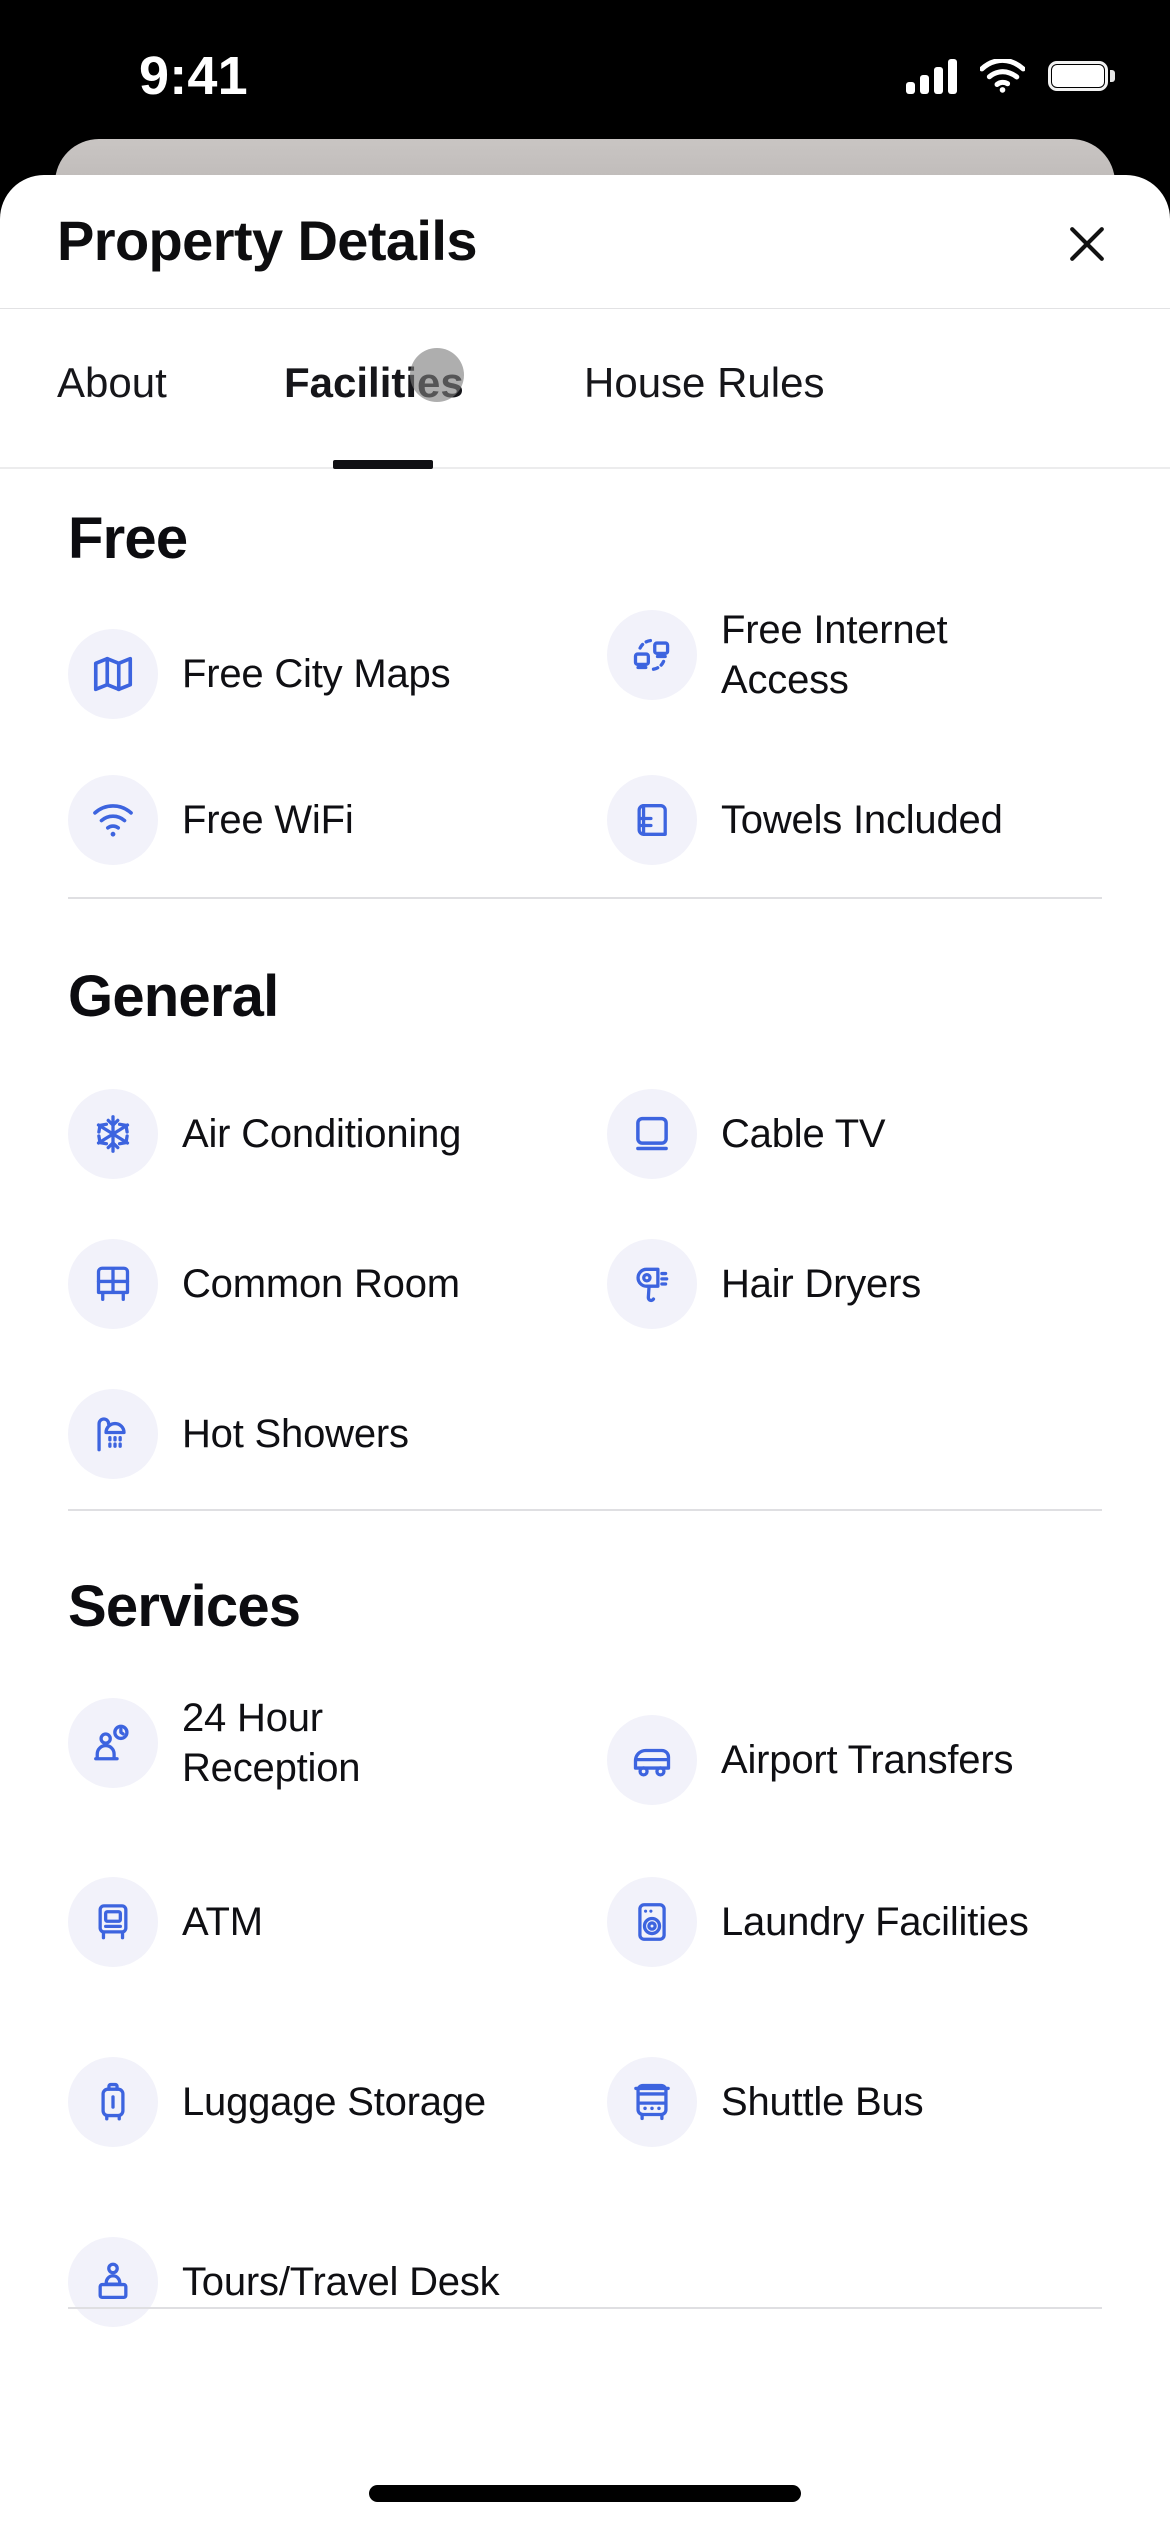 This screenshot has height=2532, width=1170. I want to click on section-title-services: Services, so click(184, 1606).